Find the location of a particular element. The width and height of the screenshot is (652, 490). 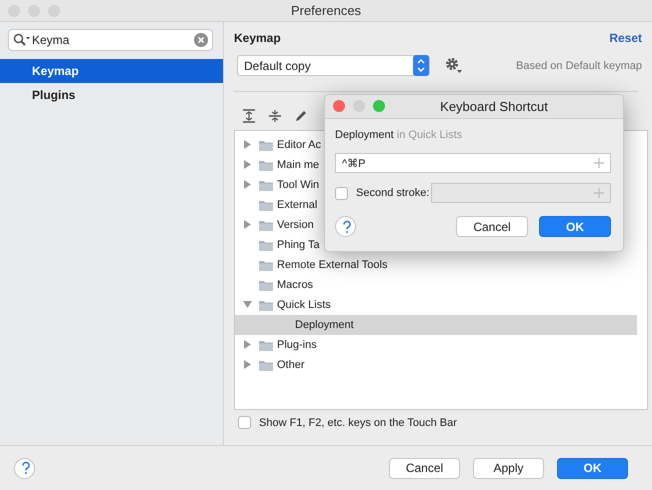

apply-button: Apply is located at coordinates (508, 468).